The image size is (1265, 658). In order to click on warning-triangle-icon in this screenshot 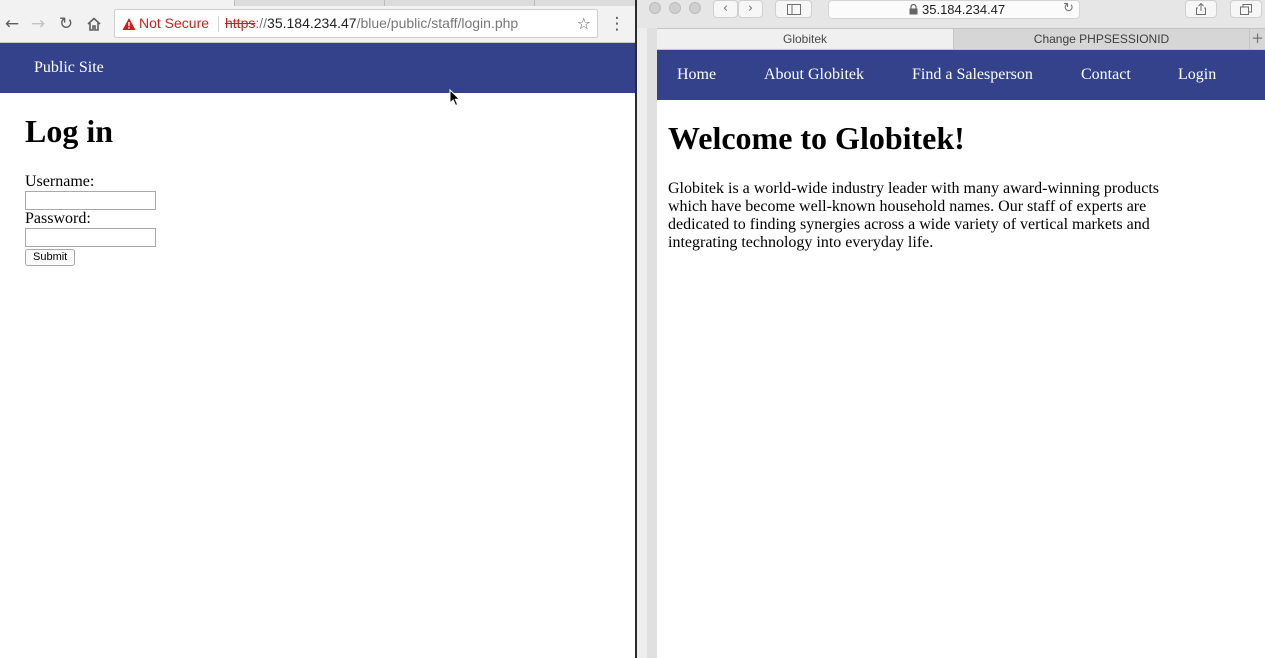, I will do `click(129, 24)`.